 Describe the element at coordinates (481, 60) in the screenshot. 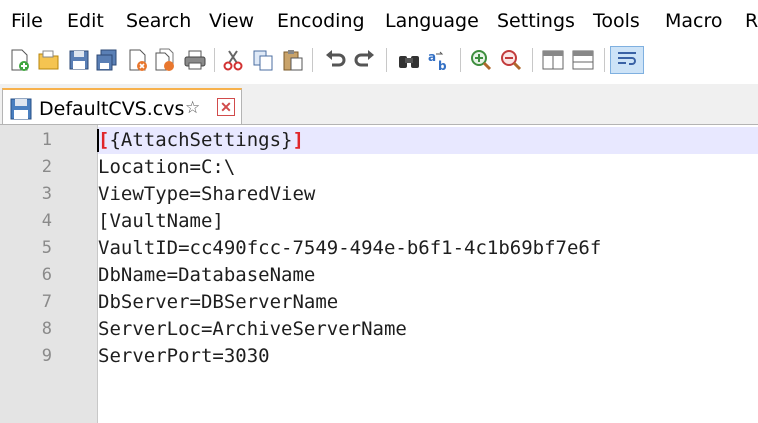

I see `zoom-in-icon` at that location.